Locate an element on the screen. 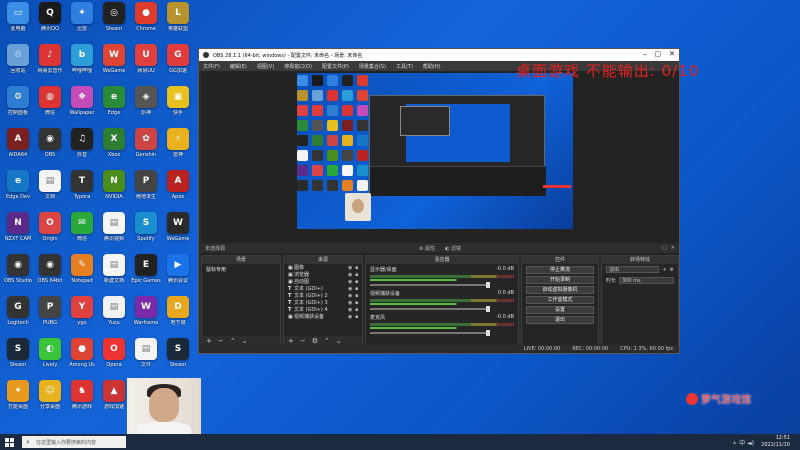 Image resolution: width=800 pixels, height=450 pixels. scene-item: 鼠标专用 is located at coordinates (241, 269).